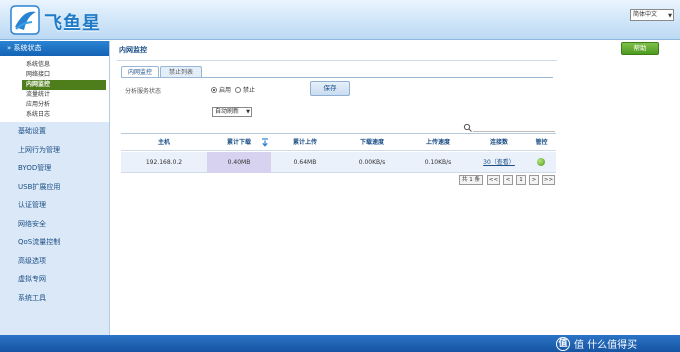  Describe the element at coordinates (54, 261) in the screenshot. I see `sidebar-item-advanced: 高级选项` at that location.